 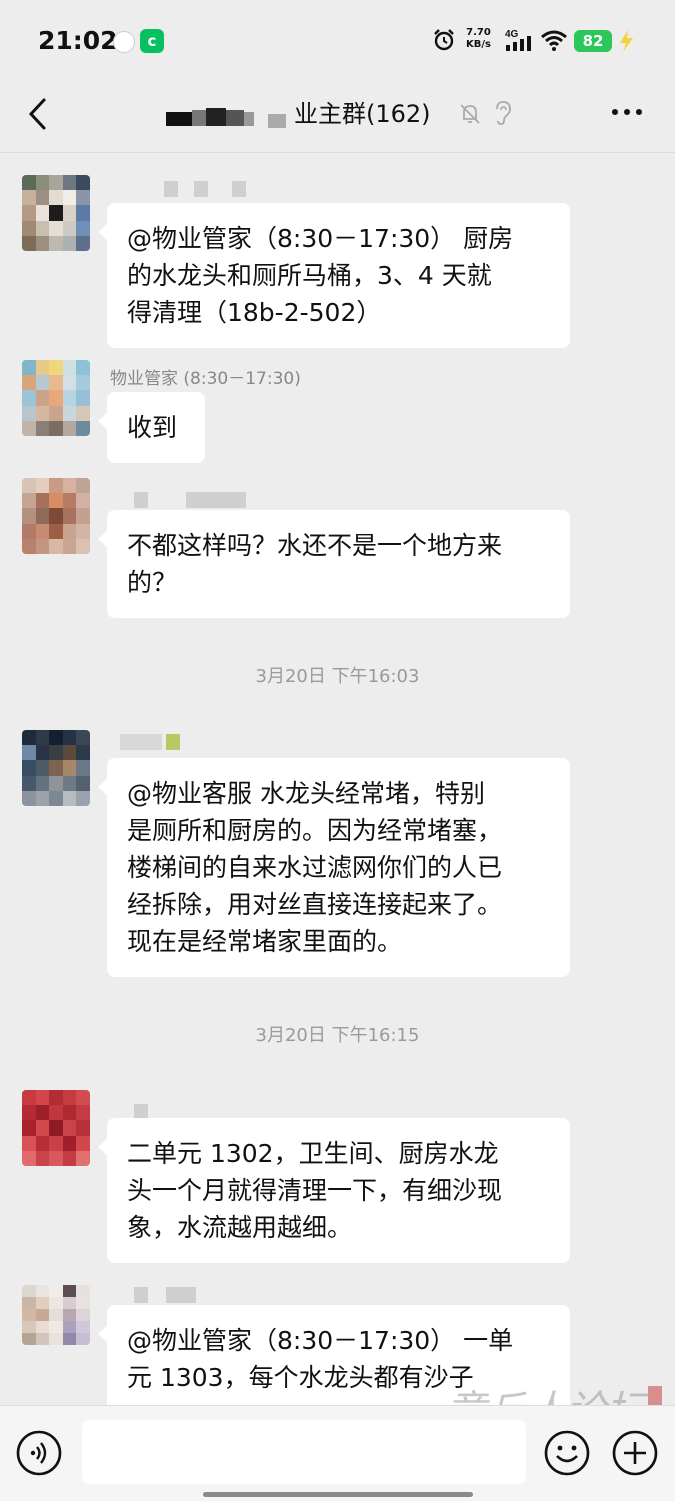 What do you see at coordinates (334, 564) in the screenshot?
I see `message-bubble: 不都这样吗？水还不是一个地方来 的？` at bounding box center [334, 564].